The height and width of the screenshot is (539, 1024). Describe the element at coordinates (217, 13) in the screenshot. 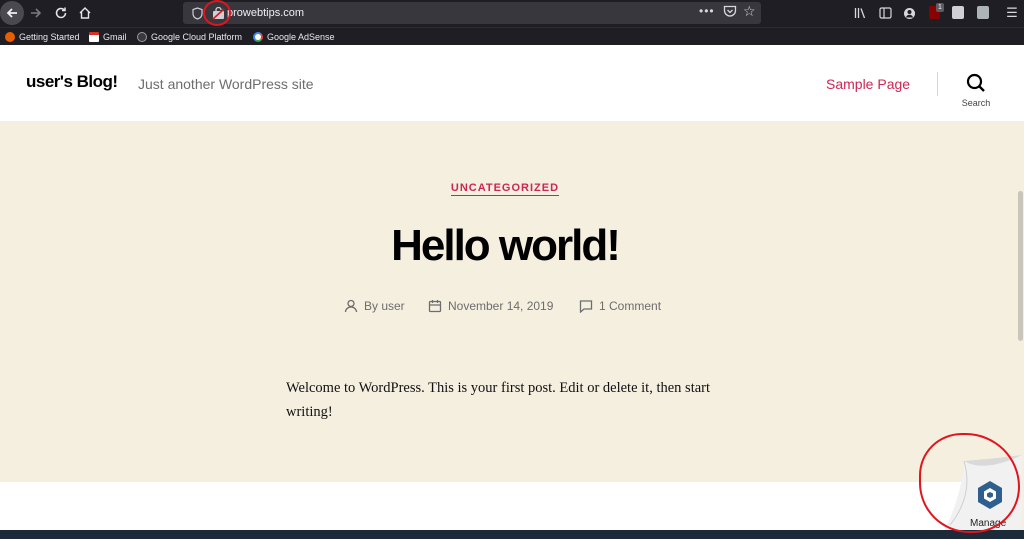

I see `annotation-circle` at that location.